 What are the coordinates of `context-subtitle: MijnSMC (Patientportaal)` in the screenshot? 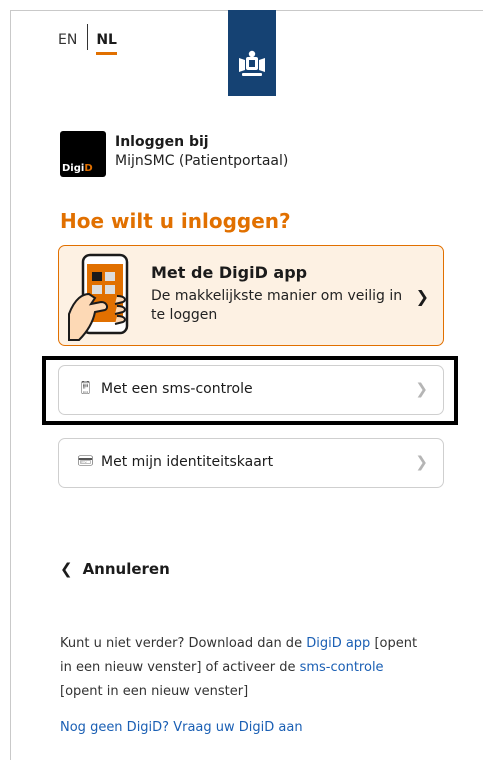 It's located at (202, 161).